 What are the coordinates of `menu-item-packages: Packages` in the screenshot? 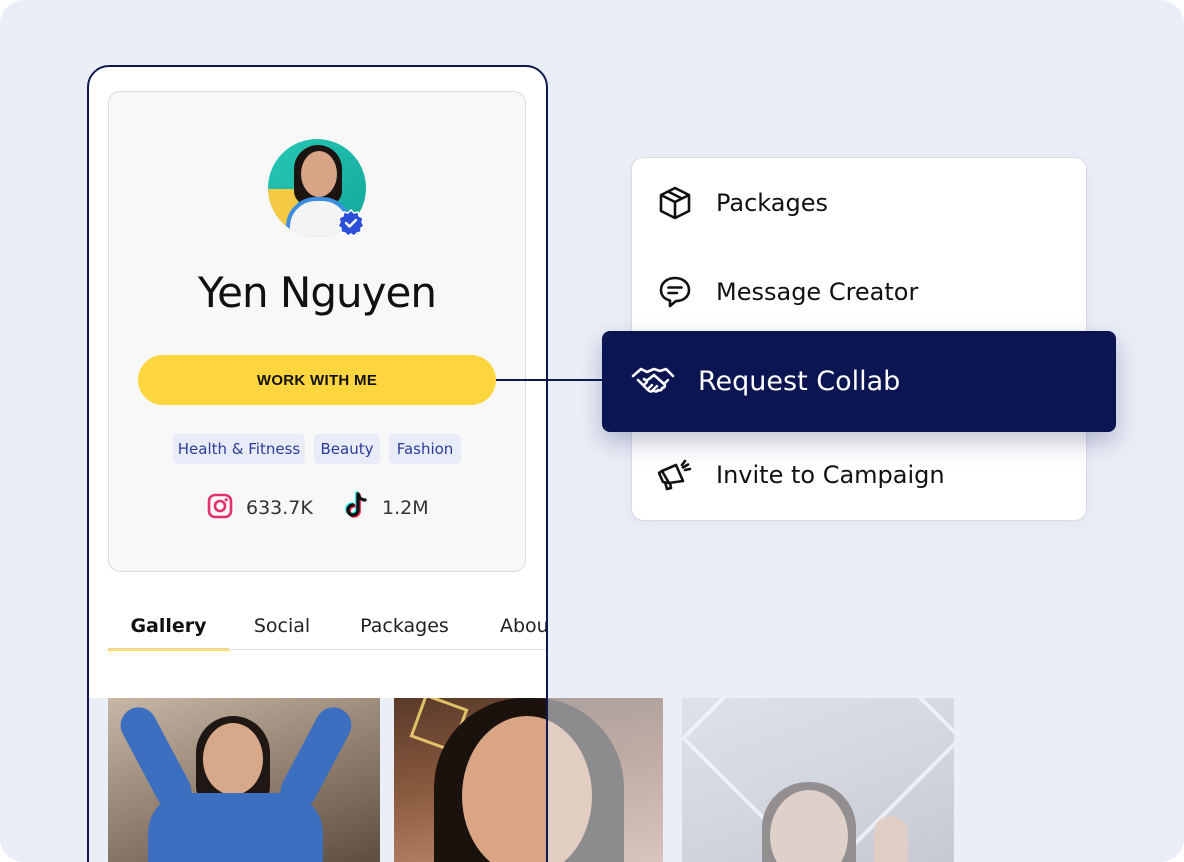 It's located at (742, 203).